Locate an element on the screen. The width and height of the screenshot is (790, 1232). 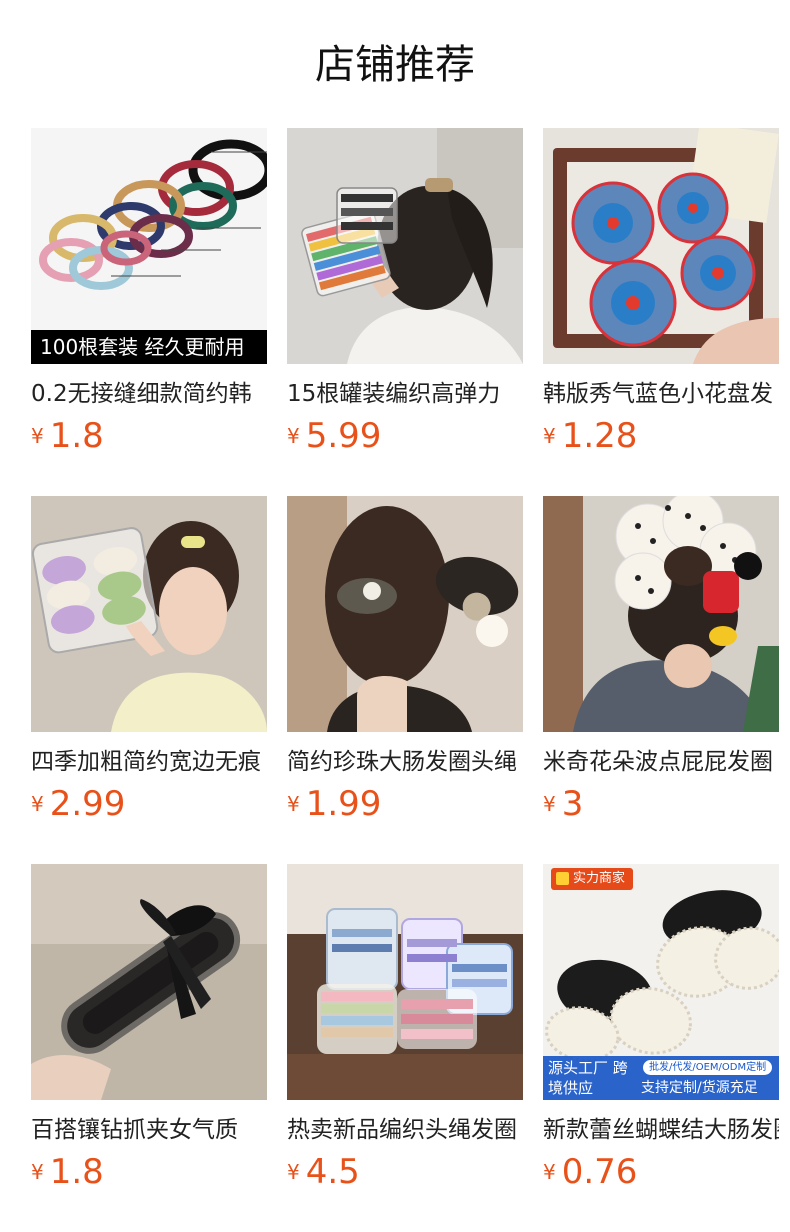
product-price: ¥2.99 is located at coordinates (78, 804).